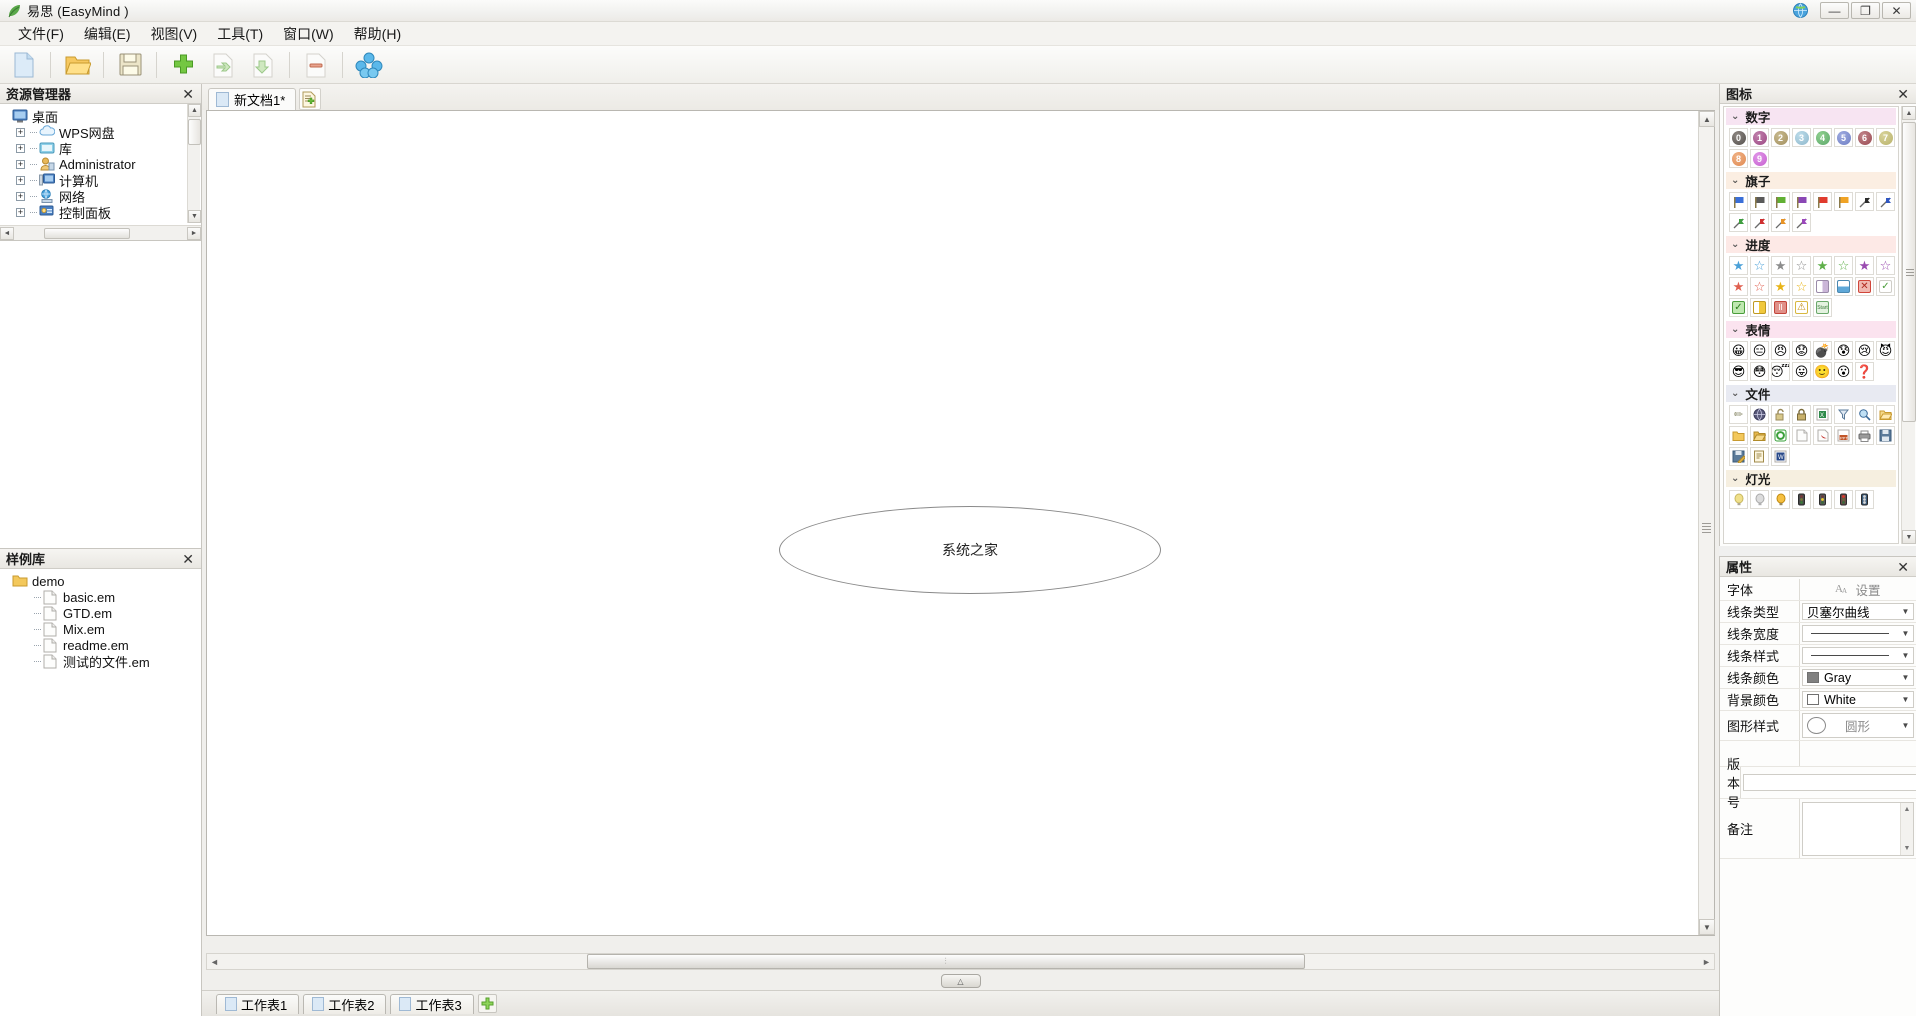 This screenshot has height=1016, width=1916. I want to click on icon-number-6: 6, so click(1864, 137).